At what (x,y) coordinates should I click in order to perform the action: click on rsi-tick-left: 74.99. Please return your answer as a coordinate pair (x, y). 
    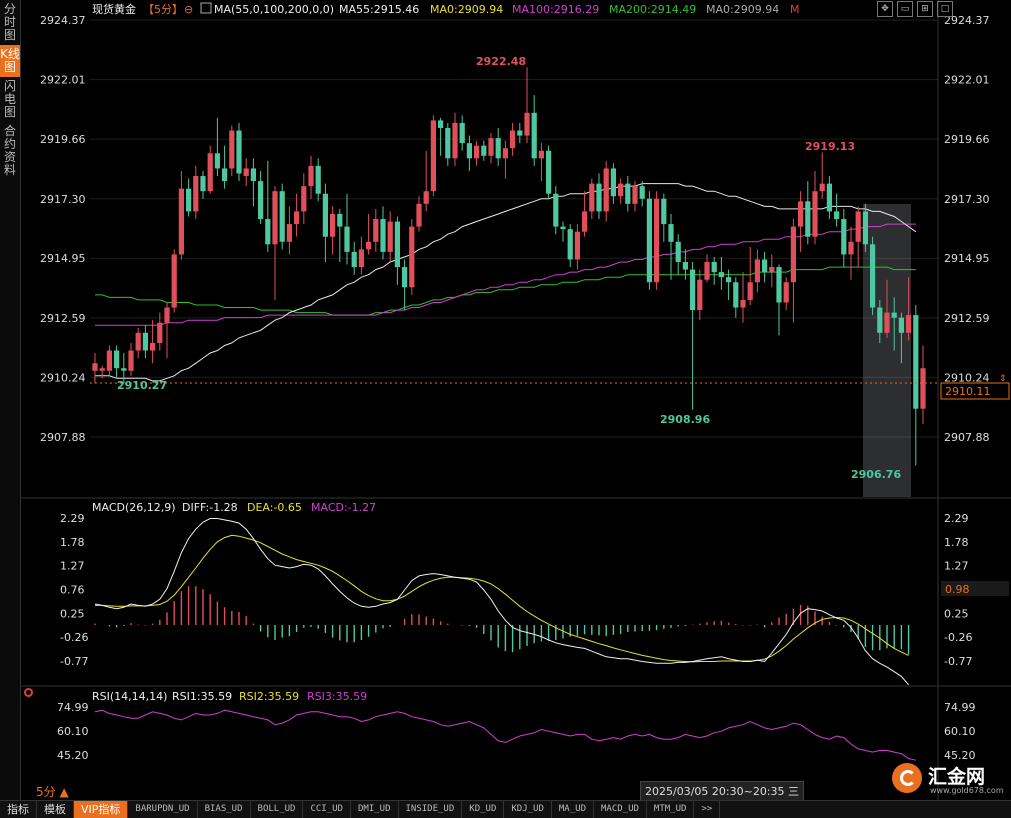
    Looking at the image, I should click on (73, 707).